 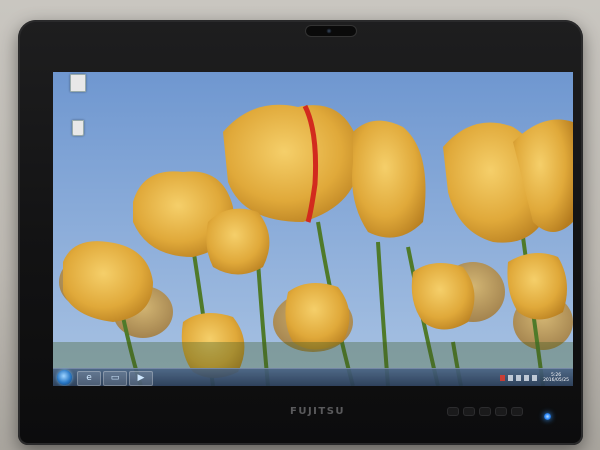 I want to click on media-icon: ▶, so click(x=141, y=378).